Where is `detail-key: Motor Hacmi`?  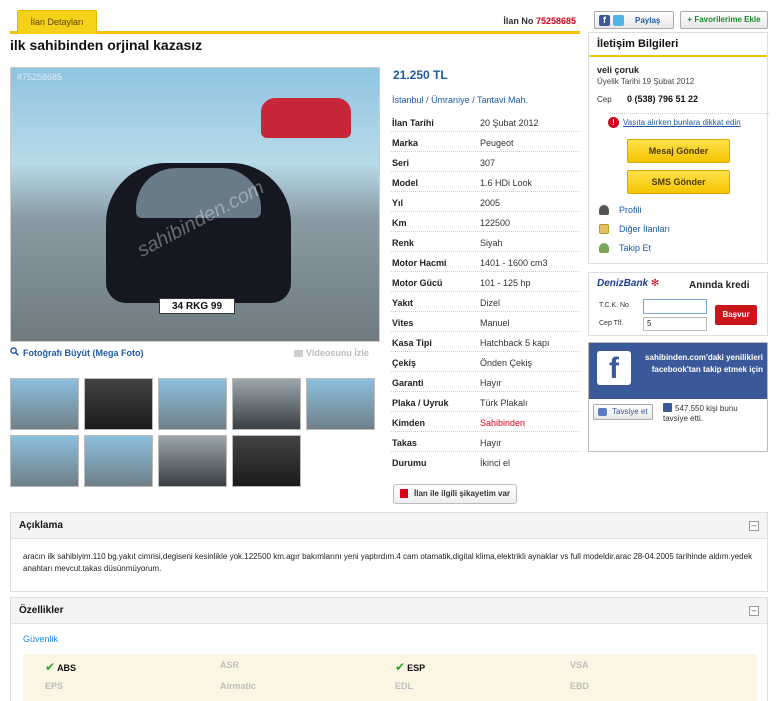 detail-key: Motor Hacmi is located at coordinates (419, 263).